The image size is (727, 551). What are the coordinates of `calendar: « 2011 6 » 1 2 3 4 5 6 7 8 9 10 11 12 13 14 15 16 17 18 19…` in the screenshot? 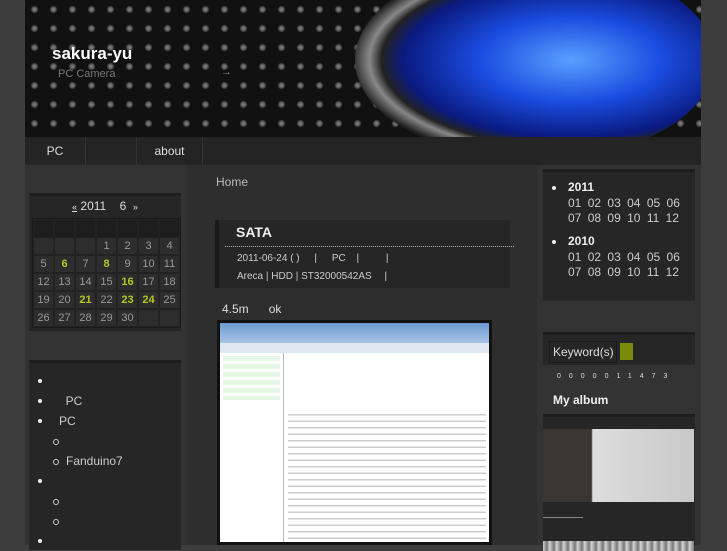 It's located at (105, 262).